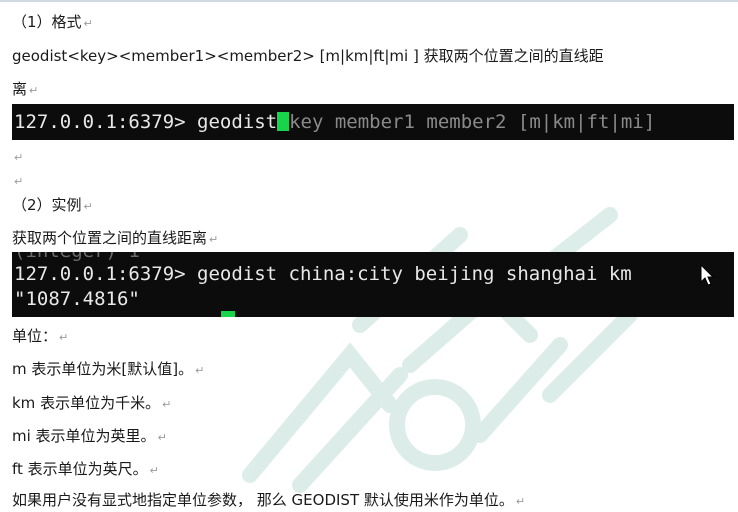  What do you see at coordinates (263, 500) in the screenshot?
I see `units-note-text: 如果用户没有显式地指定单位参数， 那么 GEODIST 默认使用米作为单位。` at bounding box center [263, 500].